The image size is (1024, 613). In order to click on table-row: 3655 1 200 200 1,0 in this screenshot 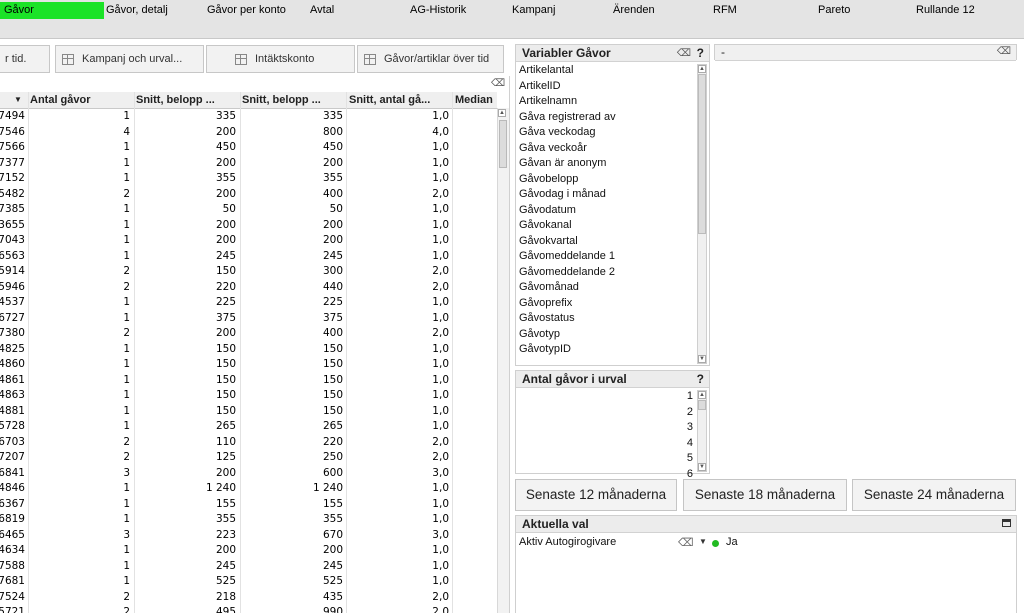, I will do `click(248, 226)`.